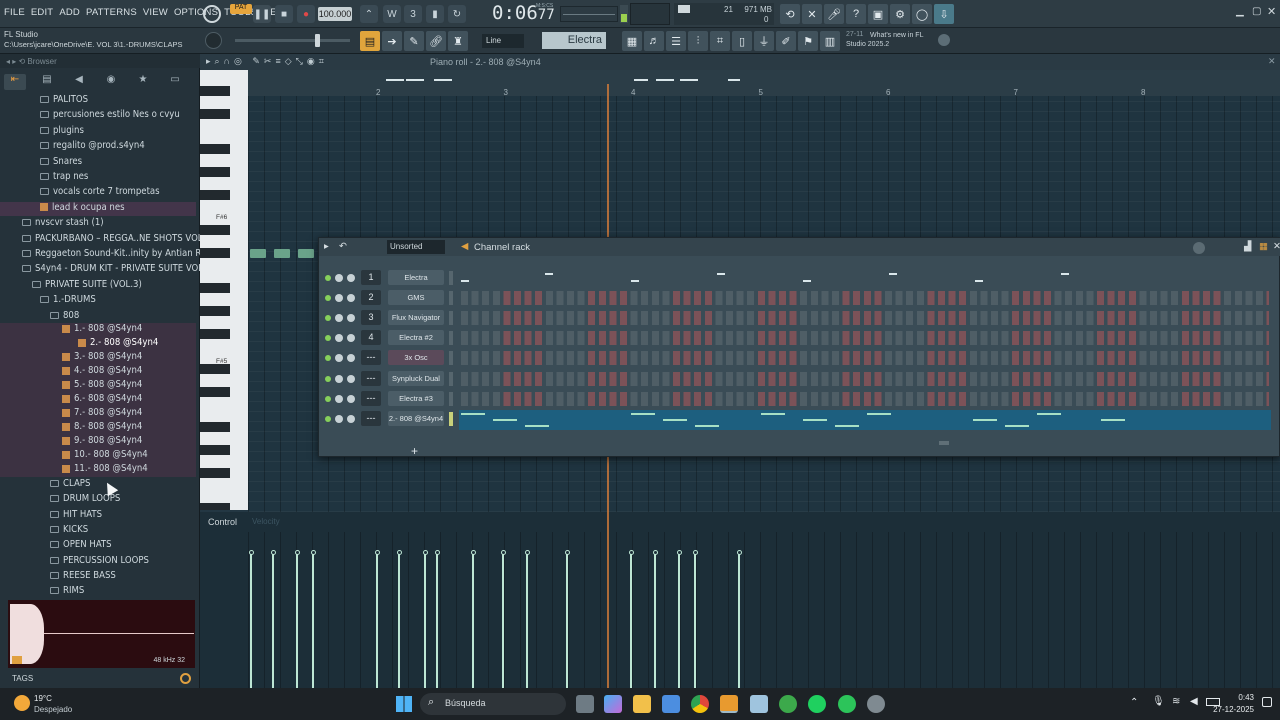 The width and height of the screenshot is (1280, 720). Describe the element at coordinates (98, 358) in the screenshot. I see `sample-item: 3.- 808 @S4yn4` at that location.